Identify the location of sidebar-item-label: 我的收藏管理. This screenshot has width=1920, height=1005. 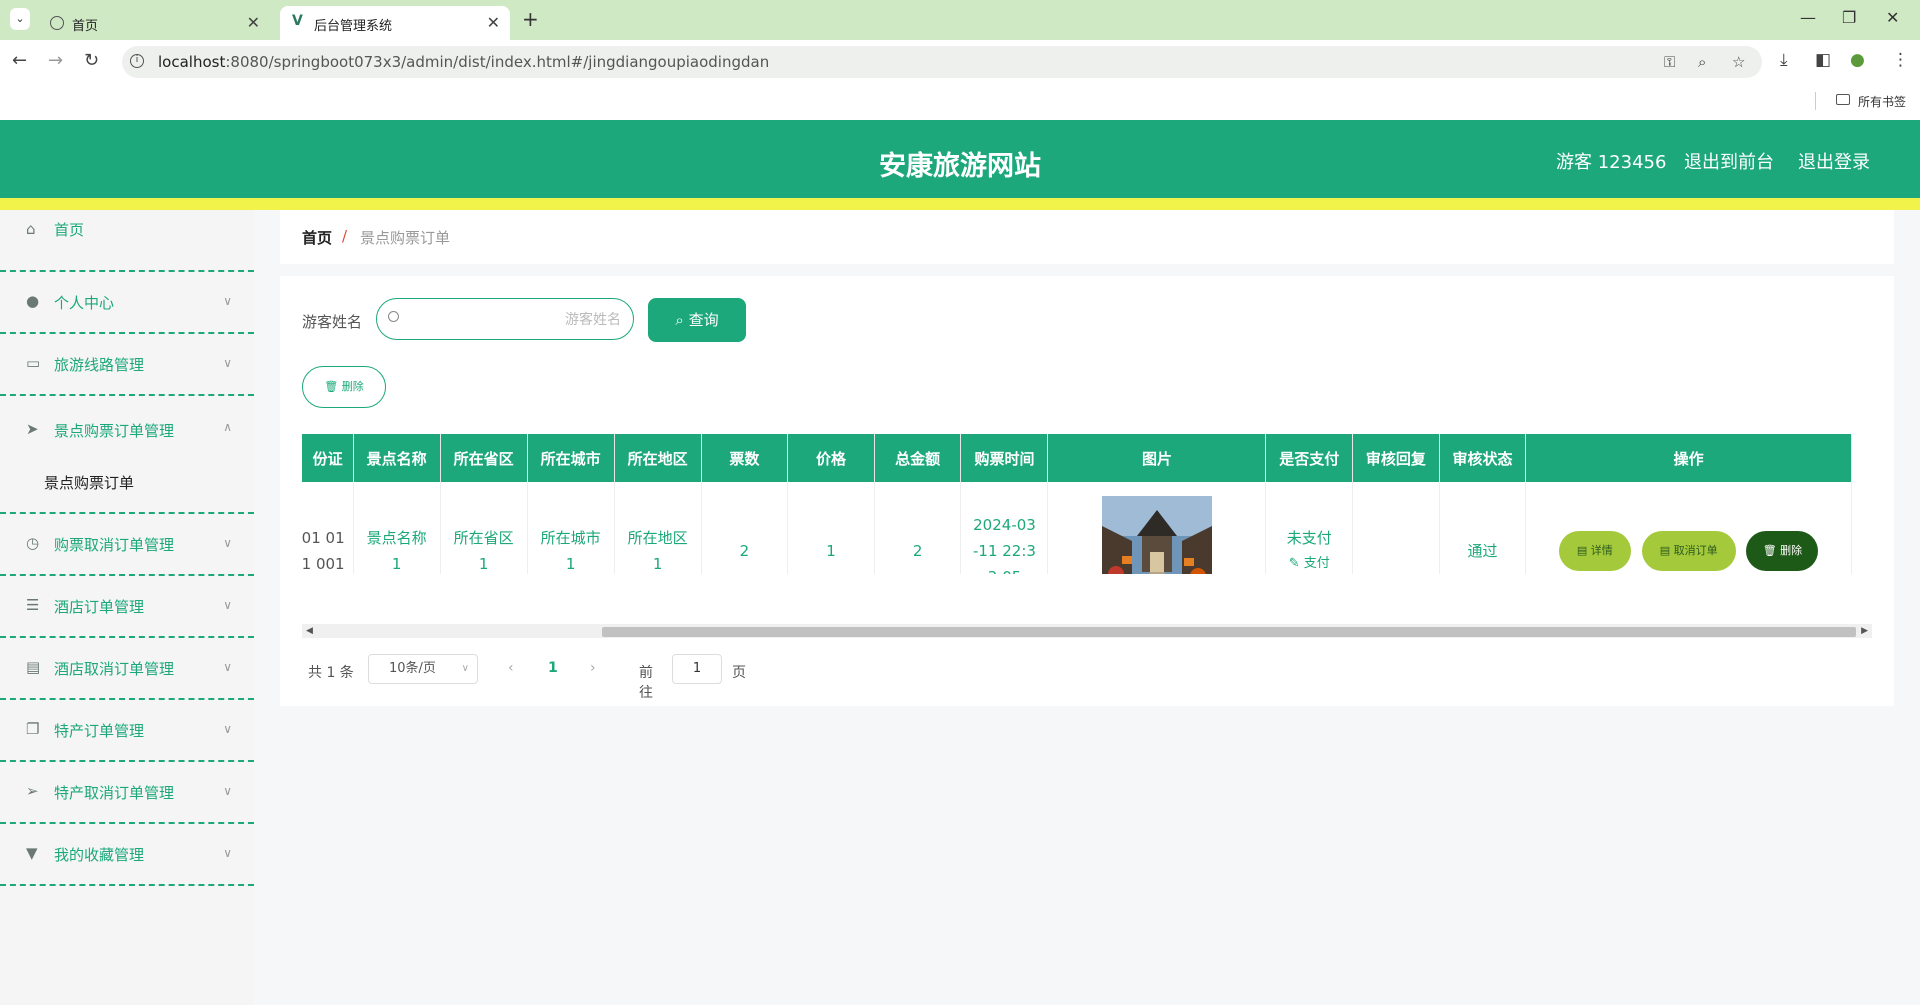
(99, 855).